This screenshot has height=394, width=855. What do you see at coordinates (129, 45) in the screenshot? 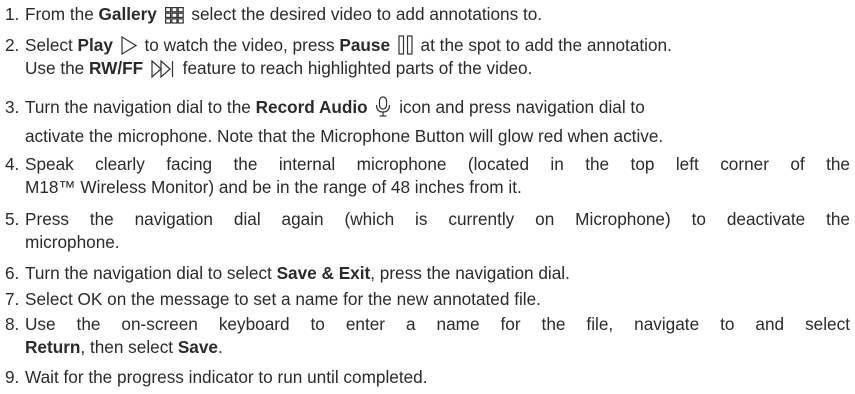
I see `play-icon` at bounding box center [129, 45].